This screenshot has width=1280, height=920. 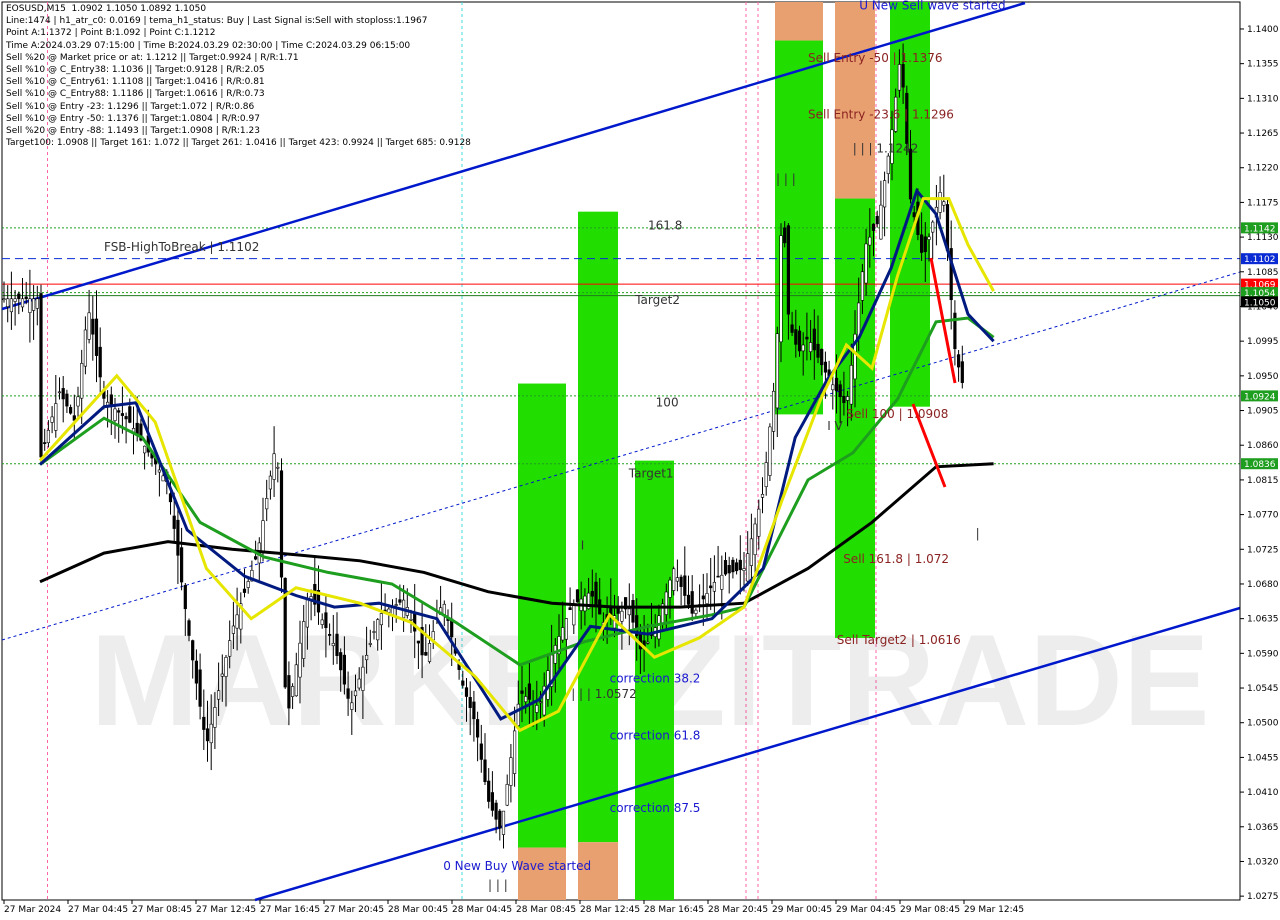 What do you see at coordinates (896, 559) in the screenshot?
I see `chart-annotation: Sell 161.8 | 1.072` at bounding box center [896, 559].